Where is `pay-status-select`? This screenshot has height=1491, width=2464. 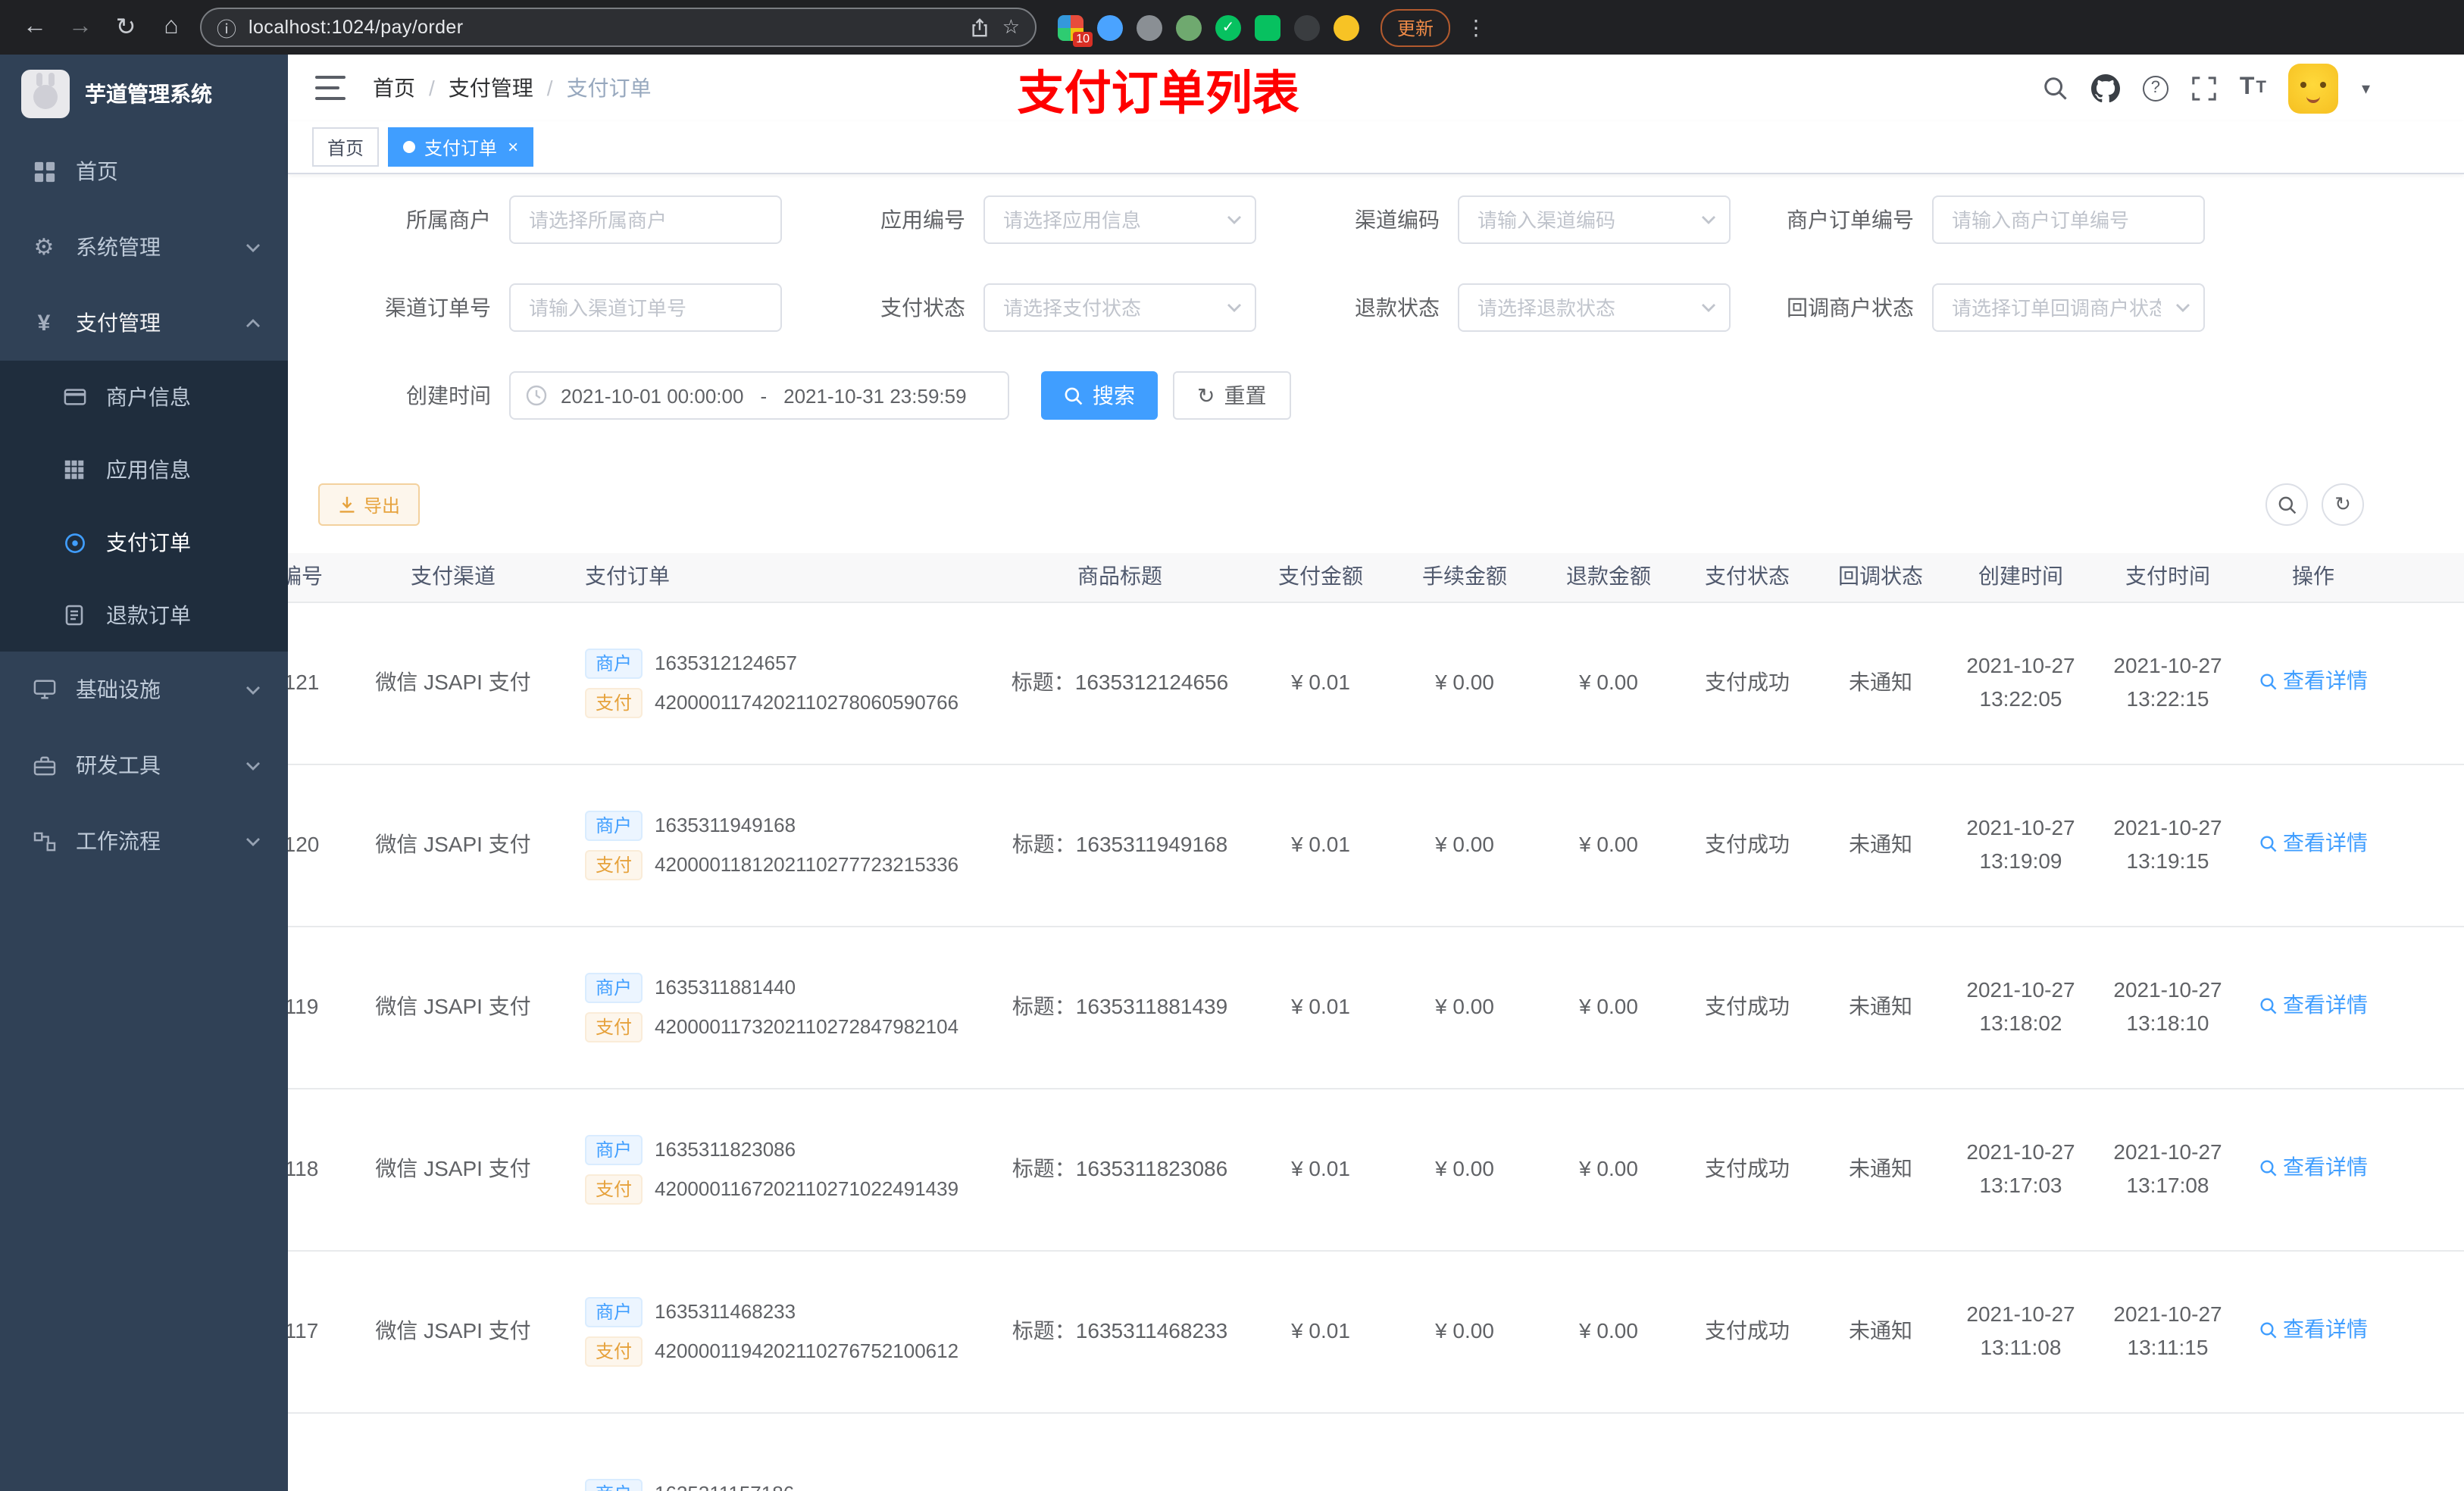 pay-status-select is located at coordinates (1119, 307).